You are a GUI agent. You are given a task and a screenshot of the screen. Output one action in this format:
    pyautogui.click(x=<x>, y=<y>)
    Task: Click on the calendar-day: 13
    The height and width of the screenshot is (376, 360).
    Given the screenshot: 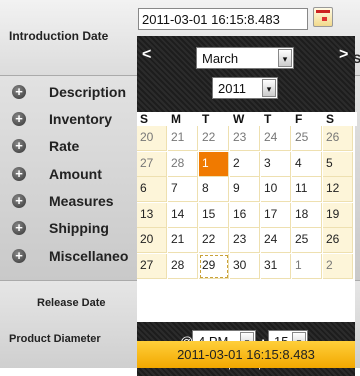 What is the action you would take?
    pyautogui.click(x=152, y=215)
    